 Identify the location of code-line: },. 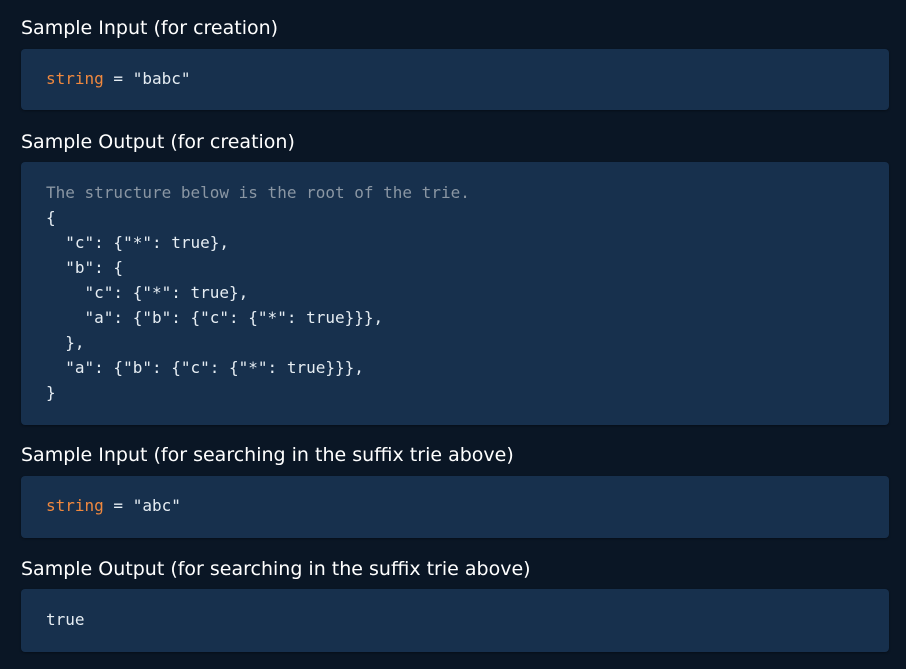
(65, 342).